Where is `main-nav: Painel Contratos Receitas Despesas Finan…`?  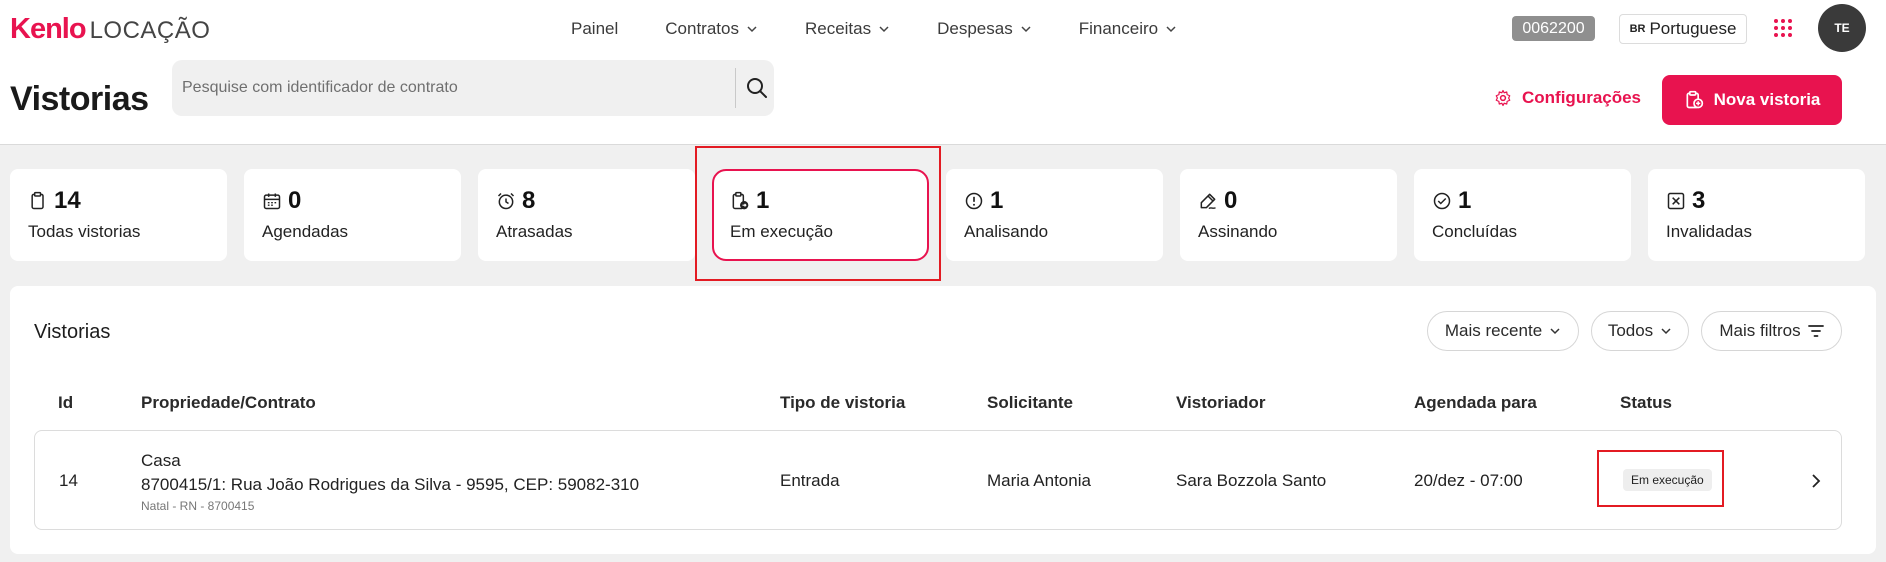
main-nav: Painel Contratos Receitas Despesas Finan… is located at coordinates (874, 29).